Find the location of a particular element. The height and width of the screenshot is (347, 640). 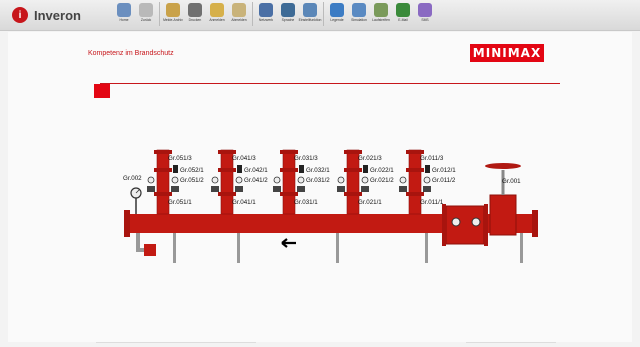

label-group-mid-right: Gr.042/1 is located at coordinates (256, 170).